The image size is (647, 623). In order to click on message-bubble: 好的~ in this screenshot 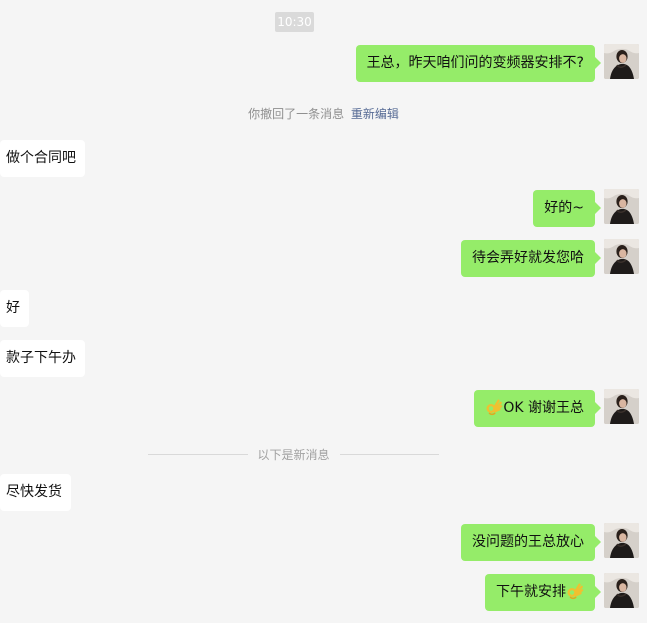, I will do `click(567, 208)`.